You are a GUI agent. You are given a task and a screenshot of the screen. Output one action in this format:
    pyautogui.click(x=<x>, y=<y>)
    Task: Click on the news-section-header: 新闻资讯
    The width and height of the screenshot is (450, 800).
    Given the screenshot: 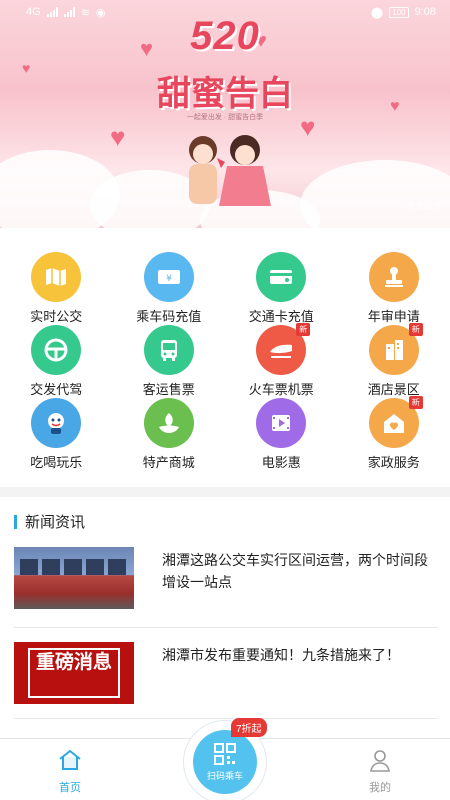 What is the action you would take?
    pyautogui.click(x=49, y=521)
    